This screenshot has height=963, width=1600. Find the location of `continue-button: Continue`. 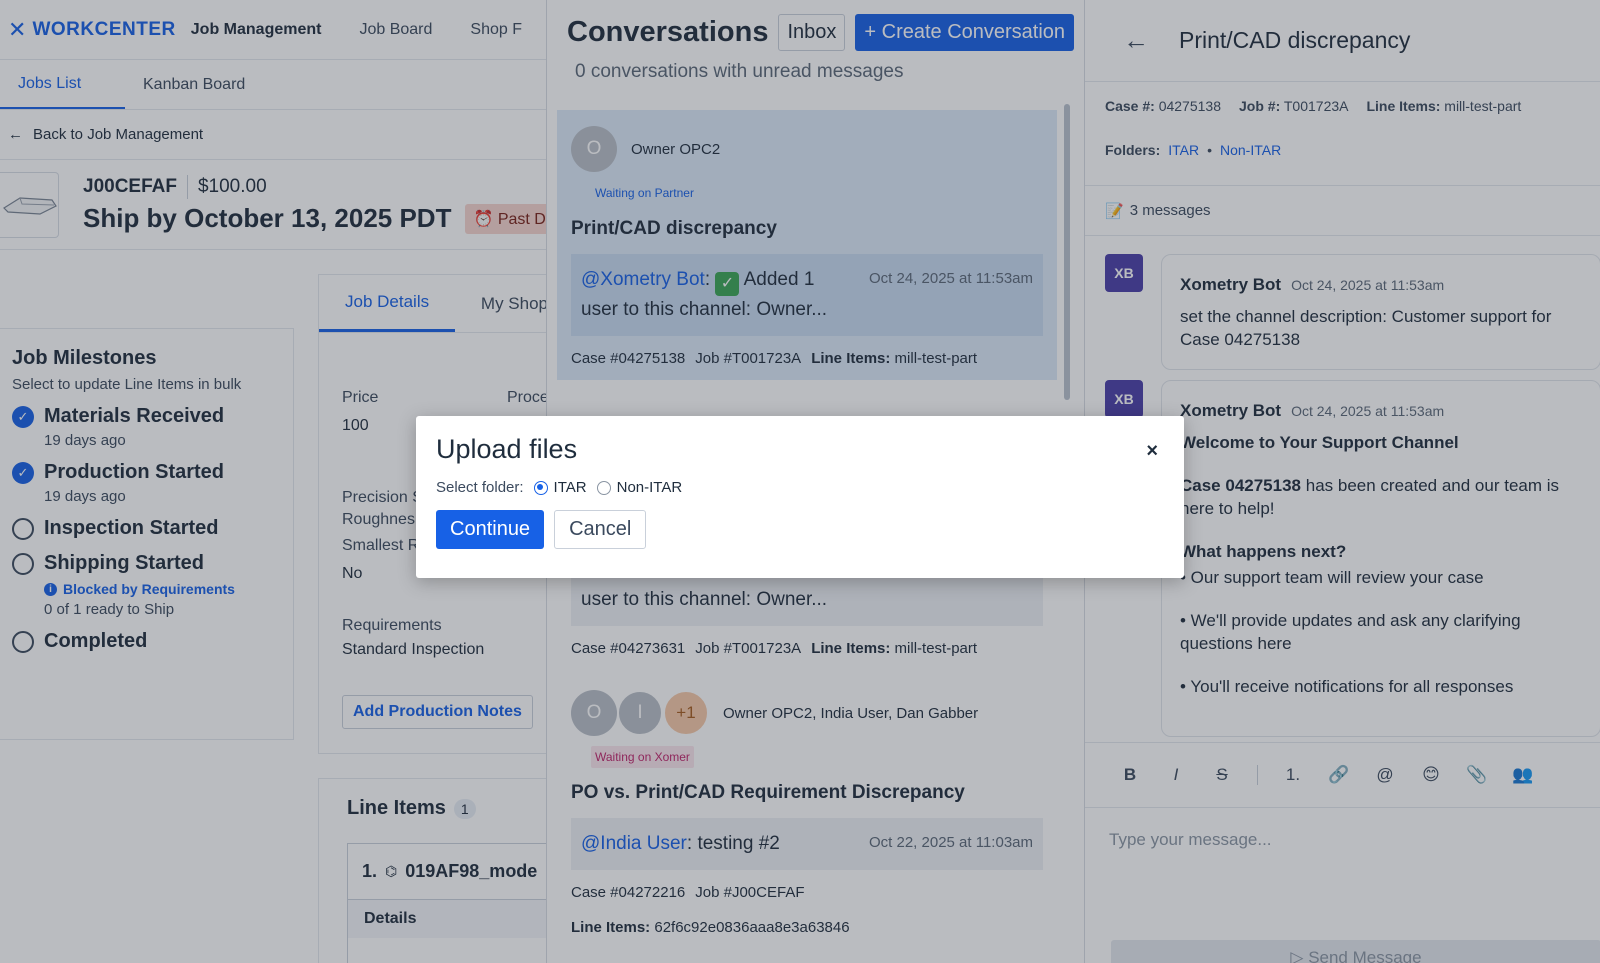

continue-button: Continue is located at coordinates (490, 529).